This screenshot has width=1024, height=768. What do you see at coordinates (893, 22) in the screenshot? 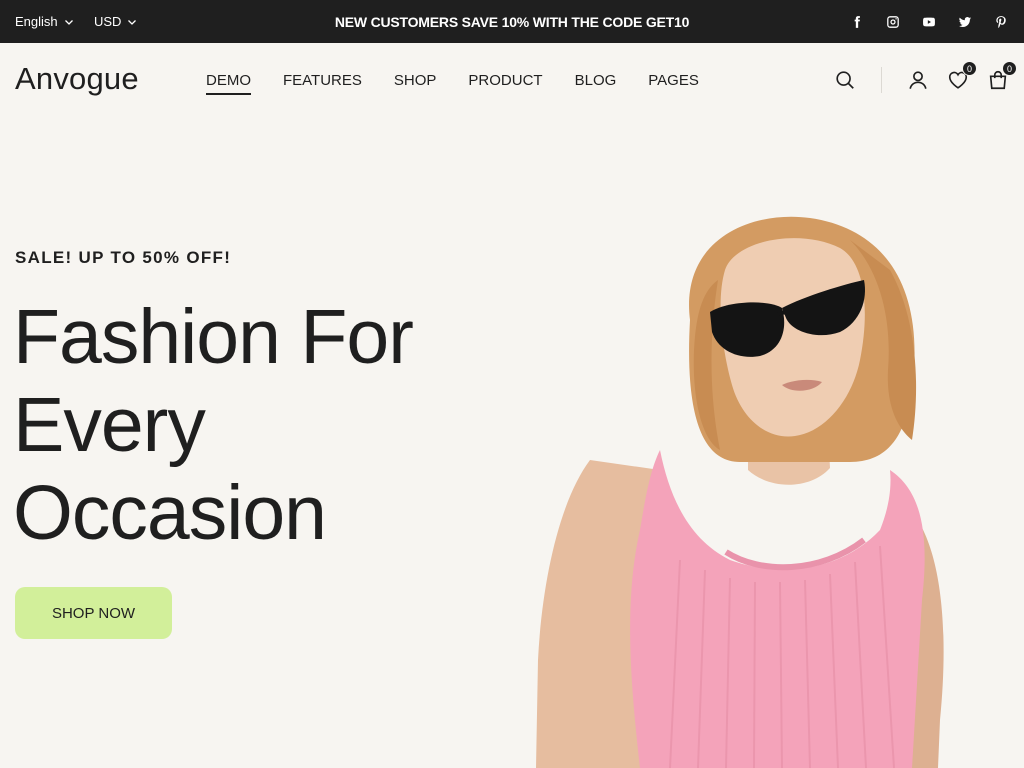
I see `instagram-icon` at bounding box center [893, 22].